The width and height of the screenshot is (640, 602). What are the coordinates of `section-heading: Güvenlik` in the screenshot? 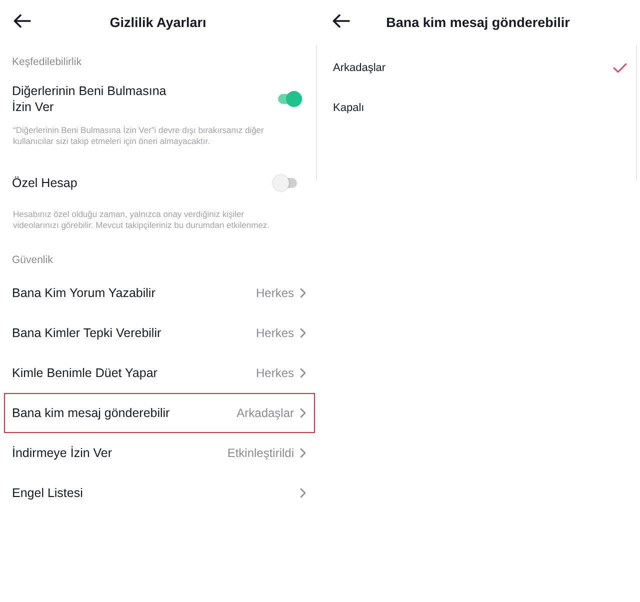 It's located at (32, 260).